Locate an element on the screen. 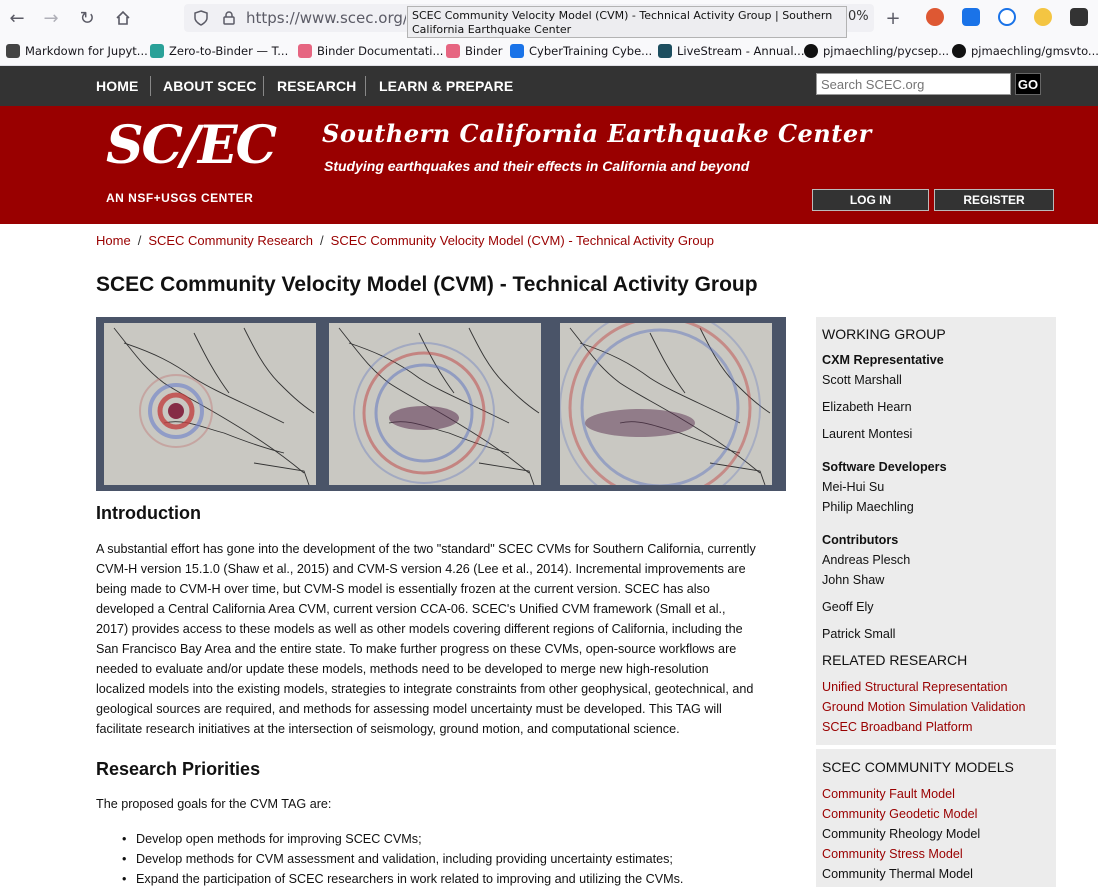 The image size is (1098, 887). url-text: https://www.scec.org/rese is located at coordinates (326, 18).